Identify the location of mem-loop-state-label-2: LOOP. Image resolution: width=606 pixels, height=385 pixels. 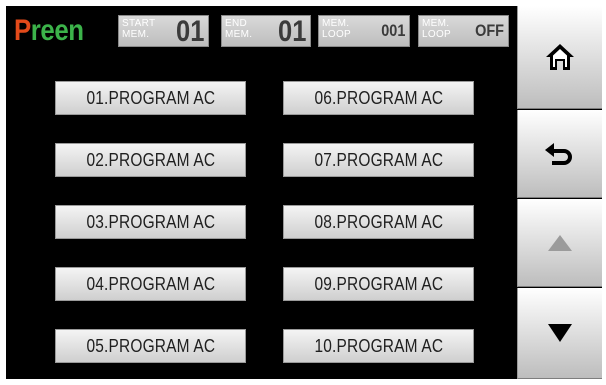
(436, 34).